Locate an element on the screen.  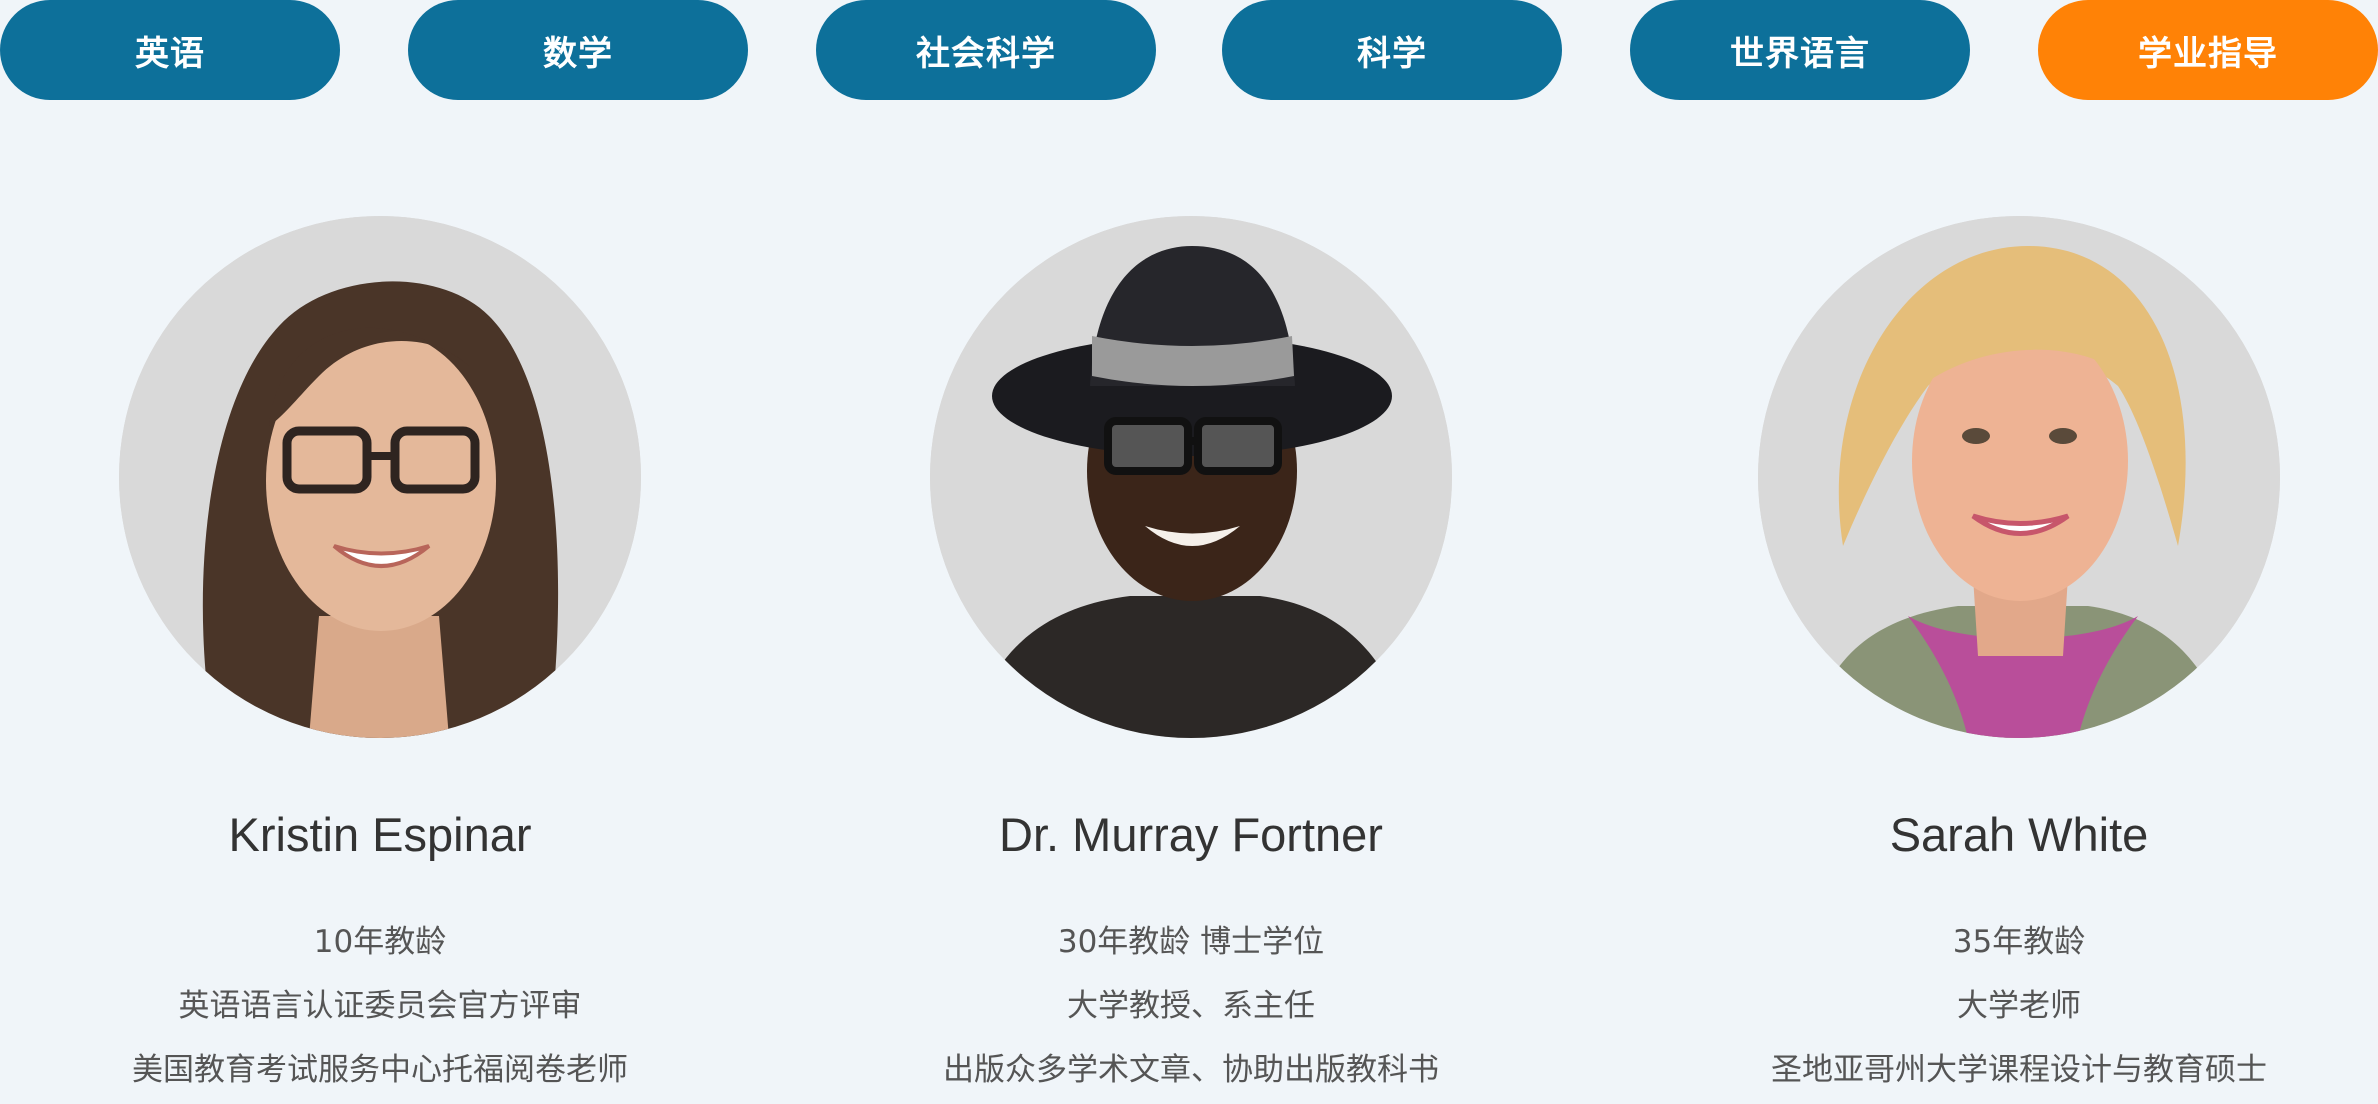
teacher-credential: 圣地亚哥州大学课程设计与教育硕士 is located at coordinates (2019, 1070).